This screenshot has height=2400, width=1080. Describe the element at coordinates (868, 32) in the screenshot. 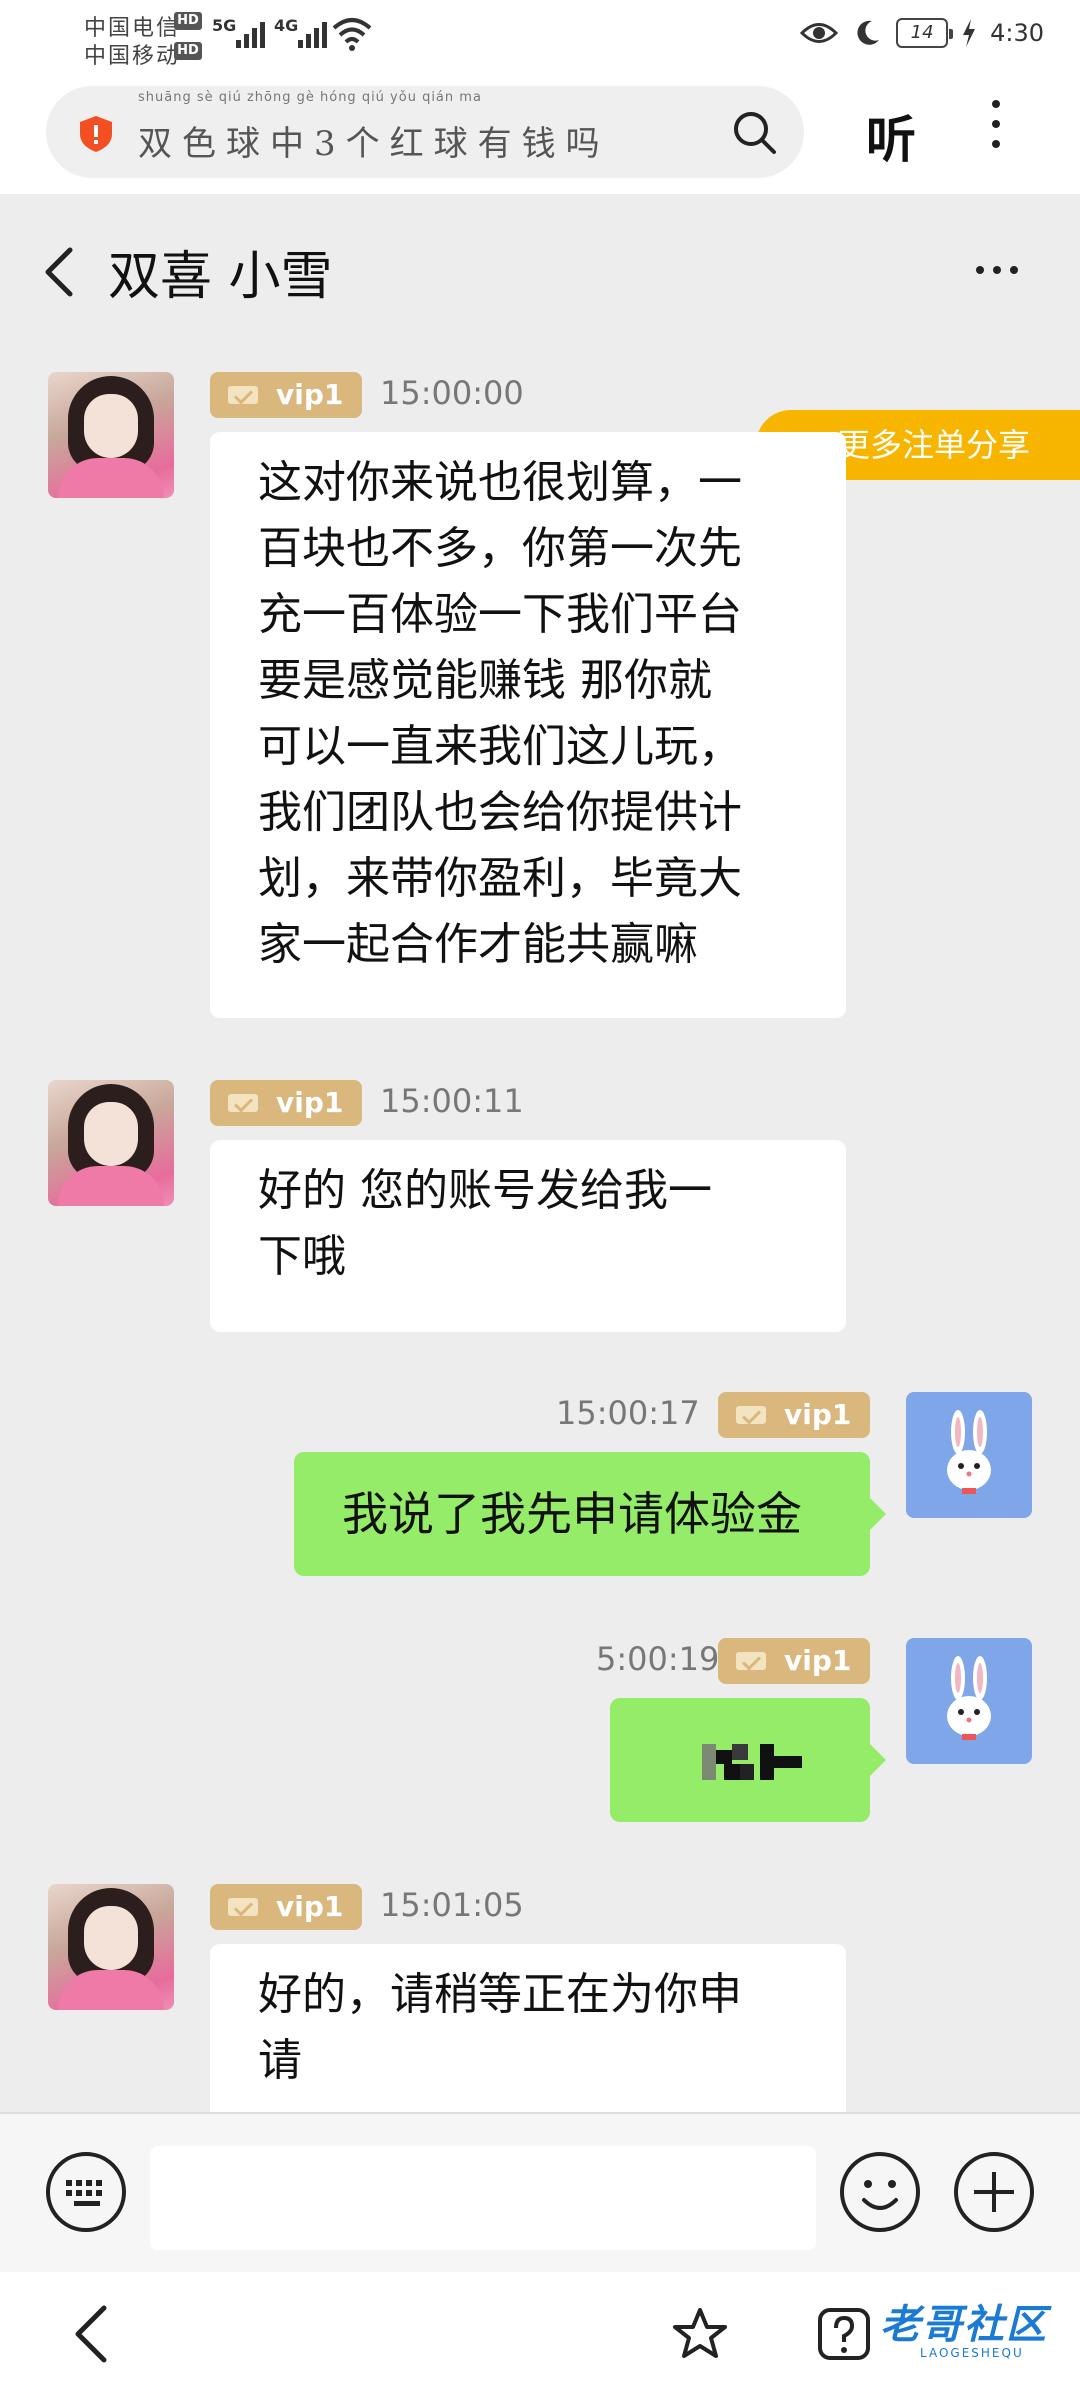

I see `moon-icon` at that location.